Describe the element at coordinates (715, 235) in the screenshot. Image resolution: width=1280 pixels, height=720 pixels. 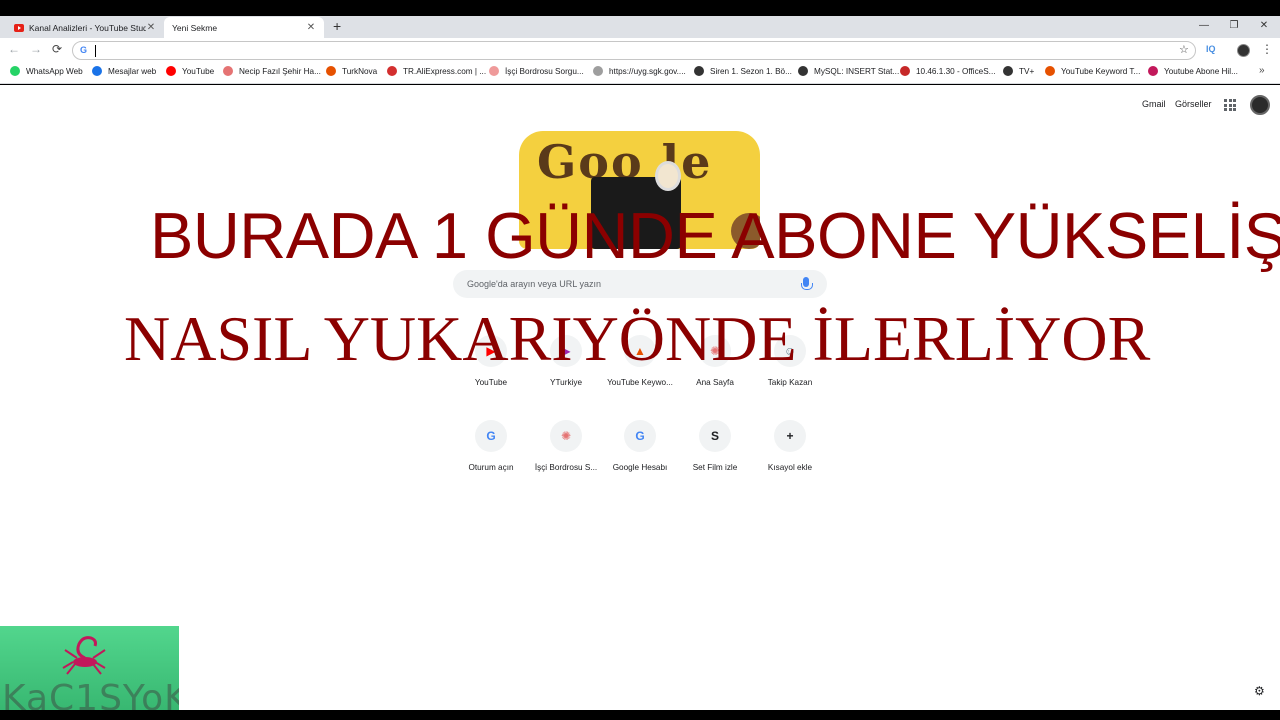
I see `overlay-caption-line1: BURADA 1 GÜNDE ABONE YÜKSELİŞİ` at that location.